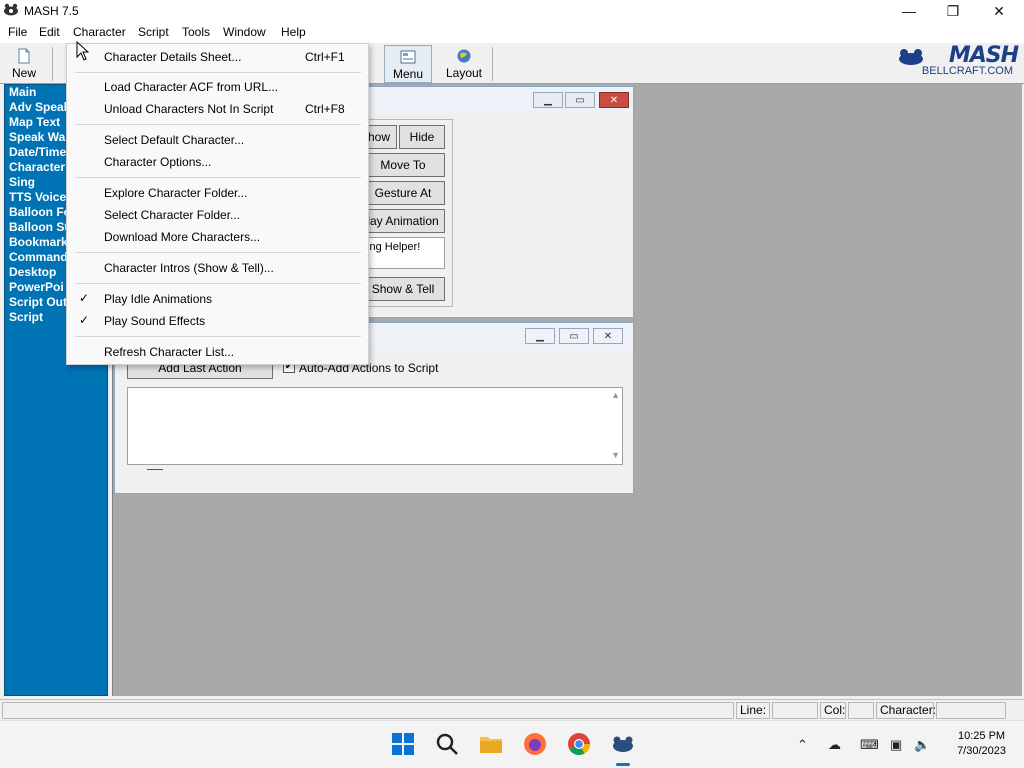 This screenshot has height=768, width=1024. I want to click on show-tell-button: Show & Tell, so click(403, 289).